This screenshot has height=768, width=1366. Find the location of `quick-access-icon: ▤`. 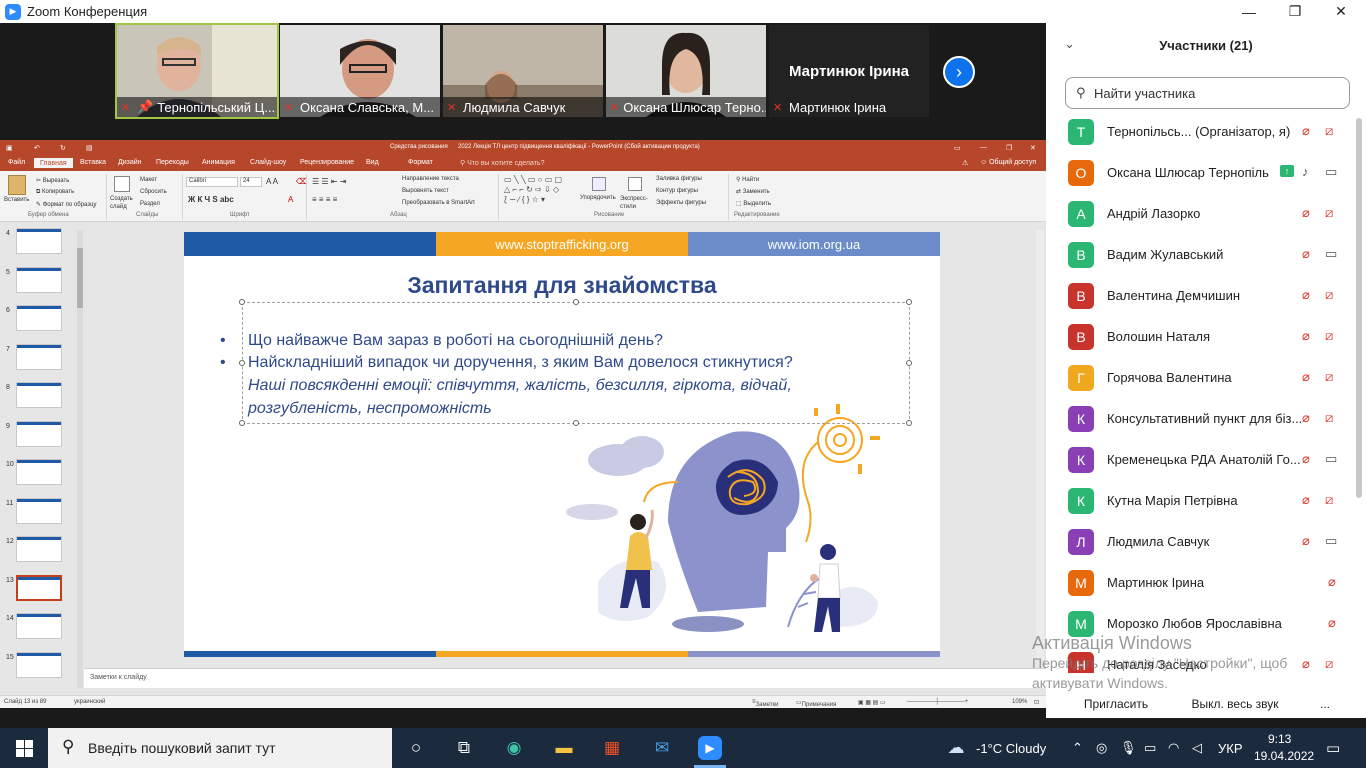

quick-access-icon: ▤ is located at coordinates (89, 148).